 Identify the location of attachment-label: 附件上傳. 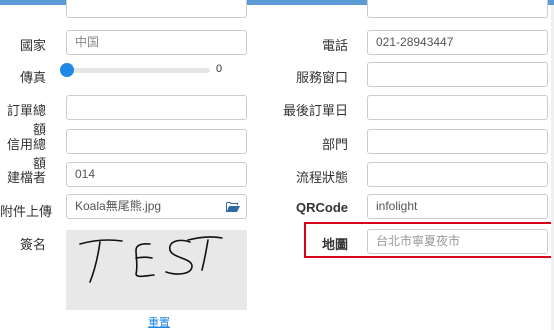
(26, 211).